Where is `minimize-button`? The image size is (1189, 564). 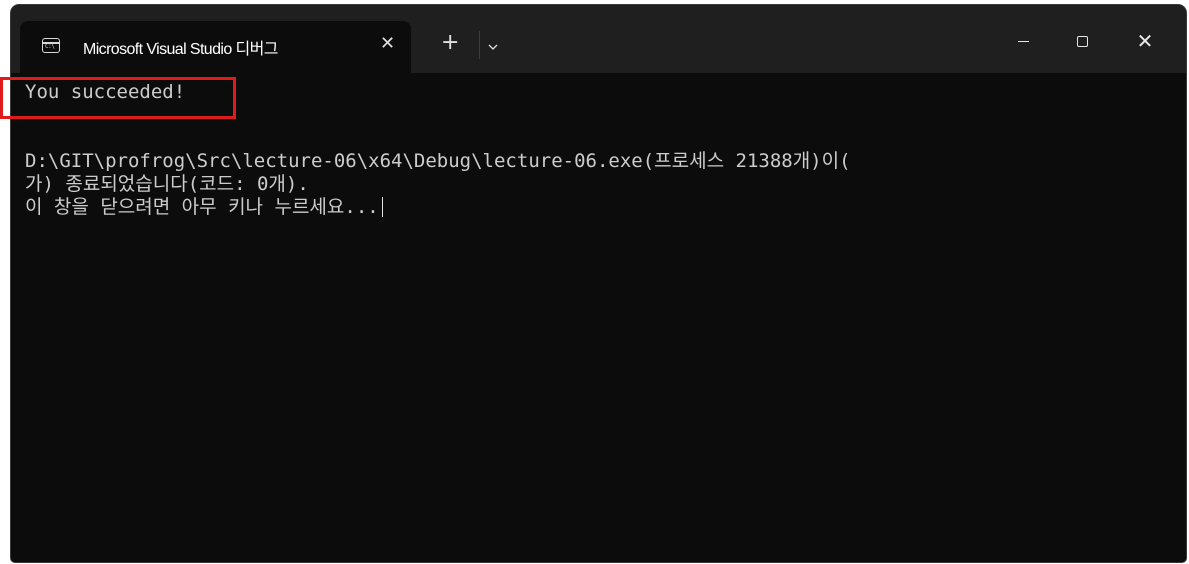
minimize-button is located at coordinates (1024, 41).